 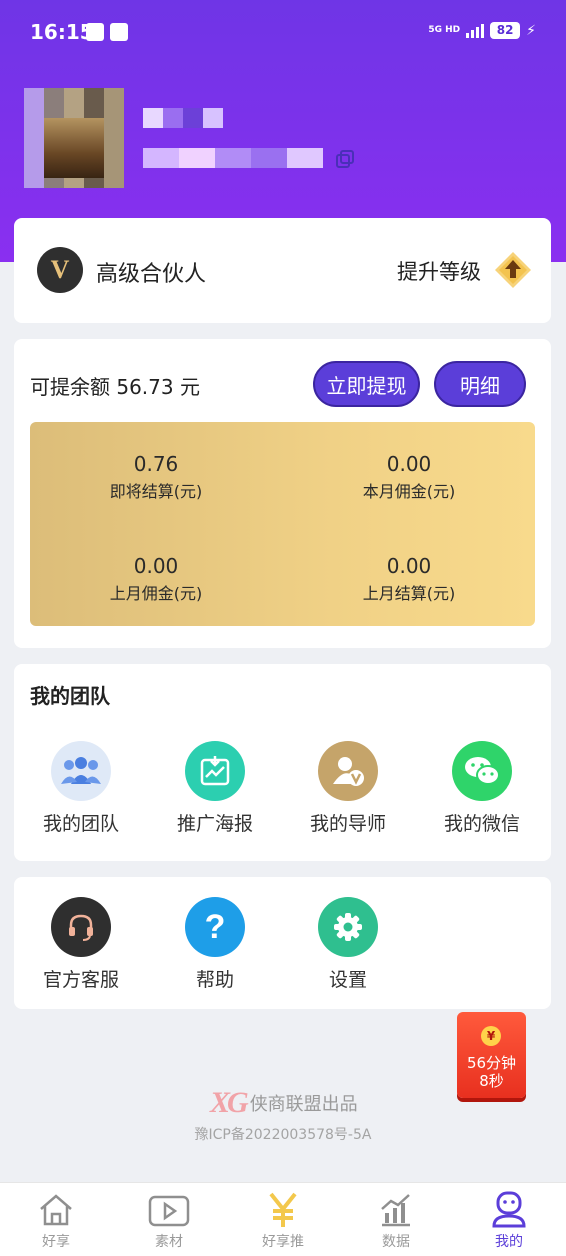 I want to click on team-item-label: 推广海报, so click(x=214, y=824).